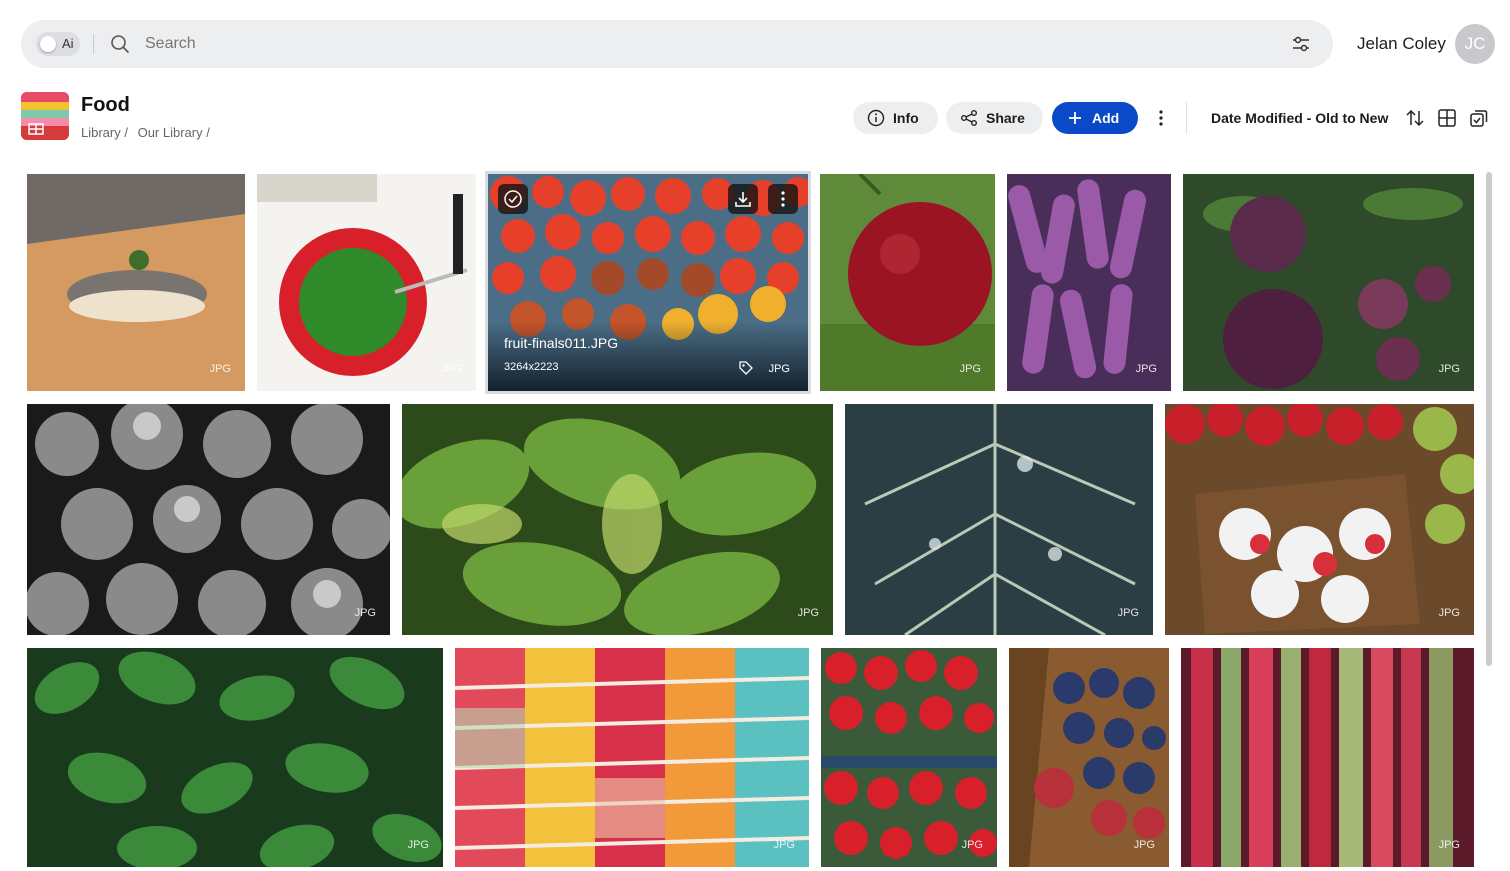 Image resolution: width=1510 pixels, height=871 pixels. I want to click on select-checkbox, so click(513, 199).